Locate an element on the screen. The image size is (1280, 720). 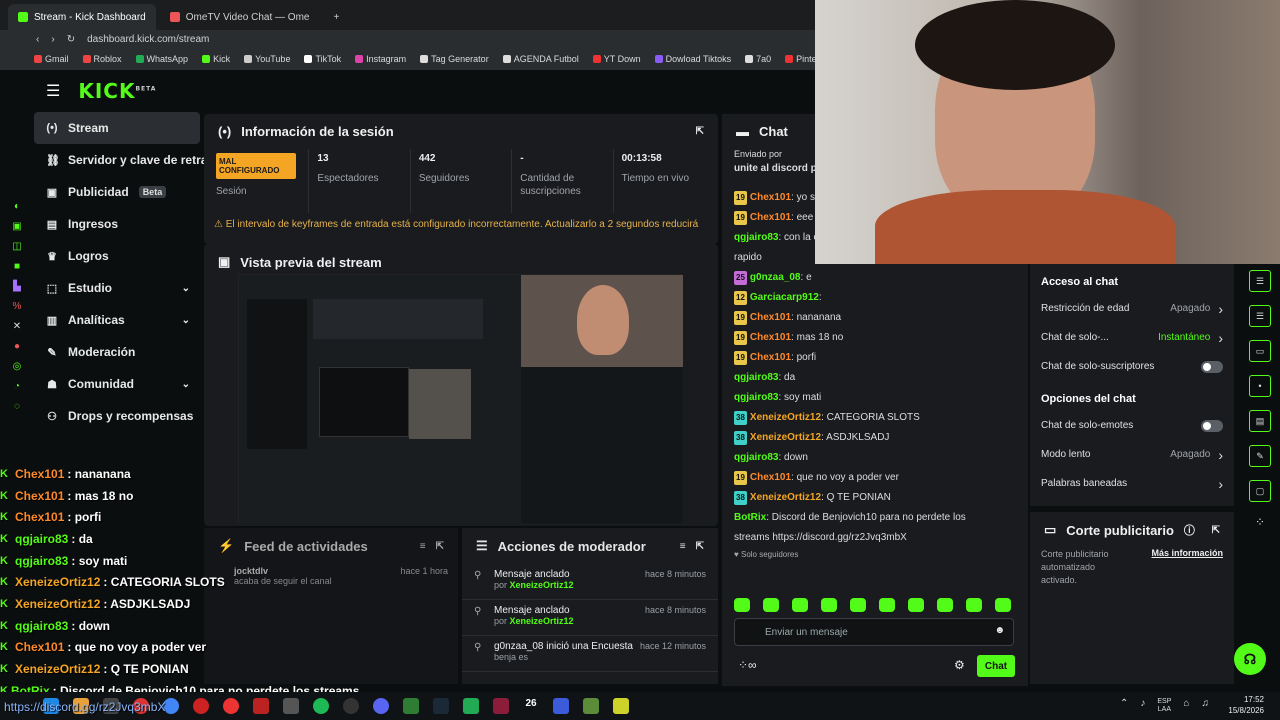
bookmark-item: Pinterest is located at coordinates (800, 59).